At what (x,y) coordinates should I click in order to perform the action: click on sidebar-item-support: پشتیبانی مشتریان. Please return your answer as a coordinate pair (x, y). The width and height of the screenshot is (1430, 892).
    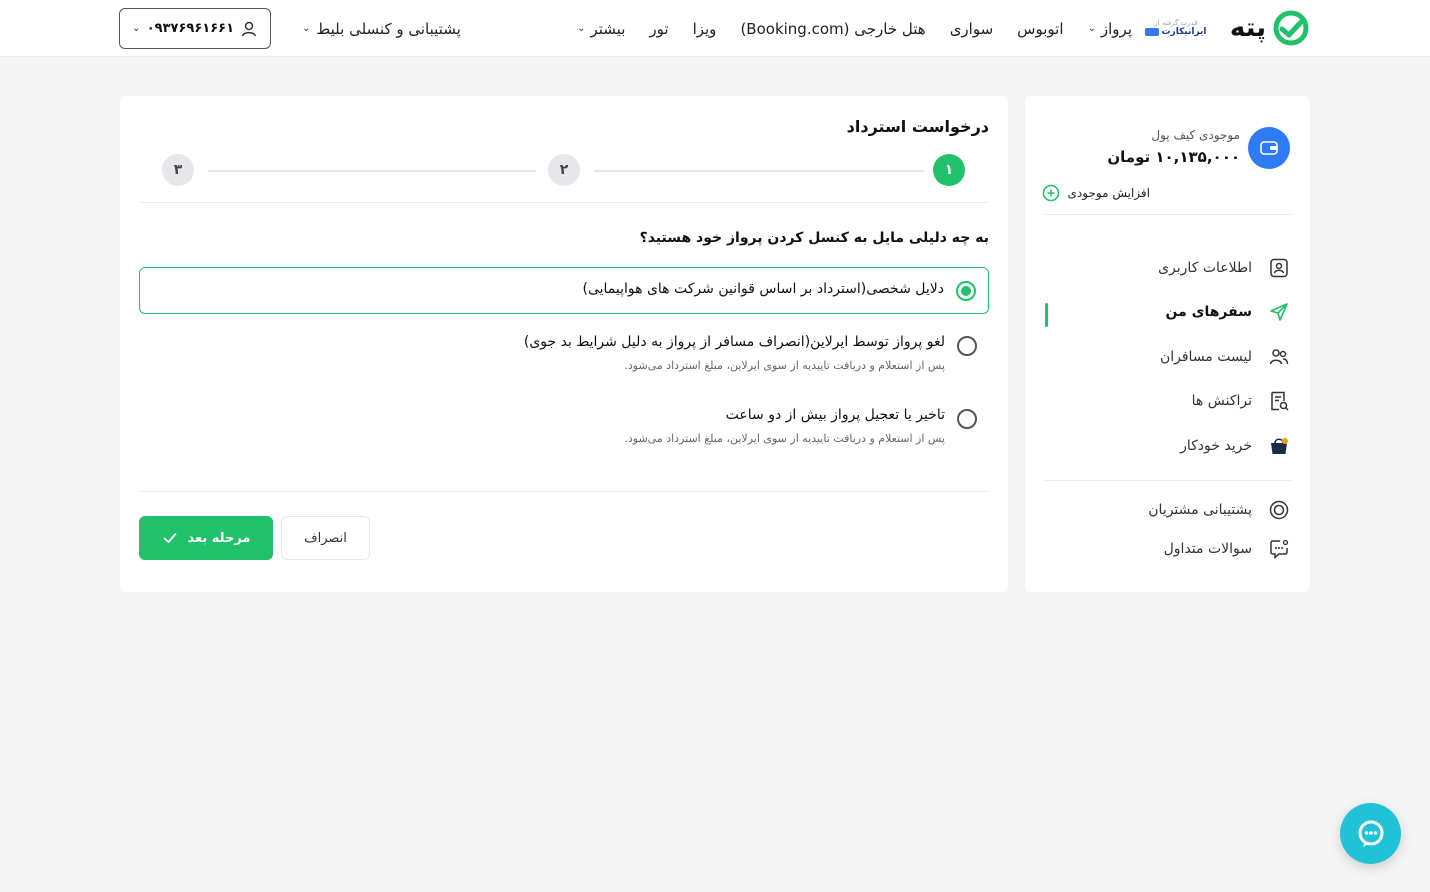
    Looking at the image, I should click on (1167, 510).